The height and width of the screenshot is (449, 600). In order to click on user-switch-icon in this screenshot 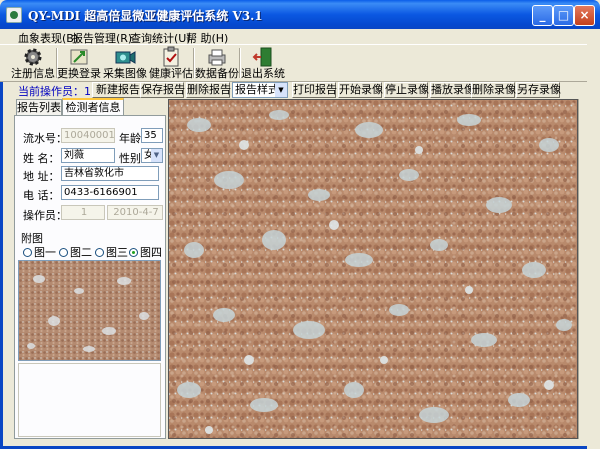, I will do `click(79, 57)`.